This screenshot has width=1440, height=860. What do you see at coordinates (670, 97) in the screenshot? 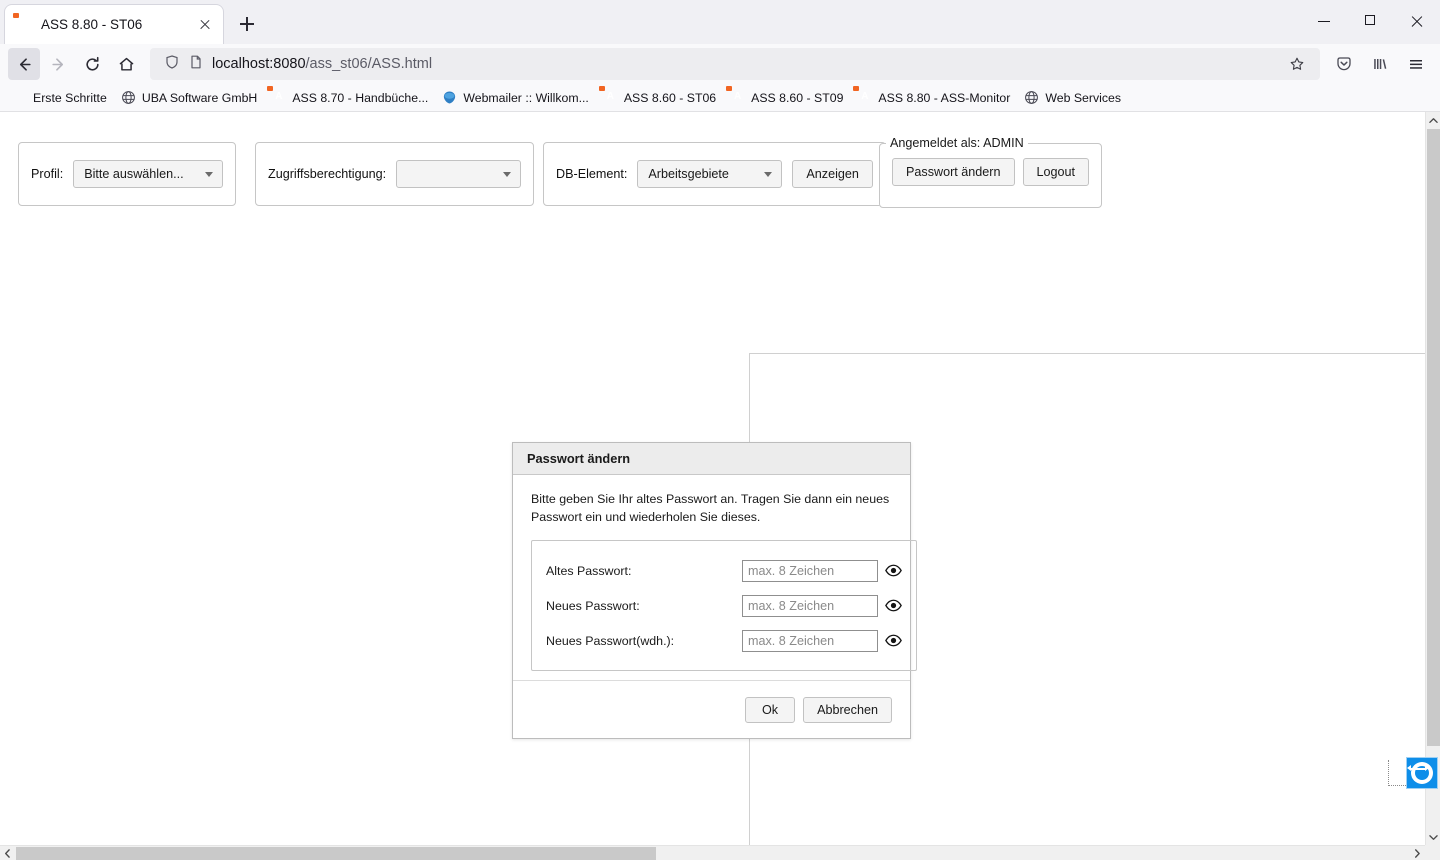
I see `bookmark-label: ASS 8.60 - ST06` at bounding box center [670, 97].